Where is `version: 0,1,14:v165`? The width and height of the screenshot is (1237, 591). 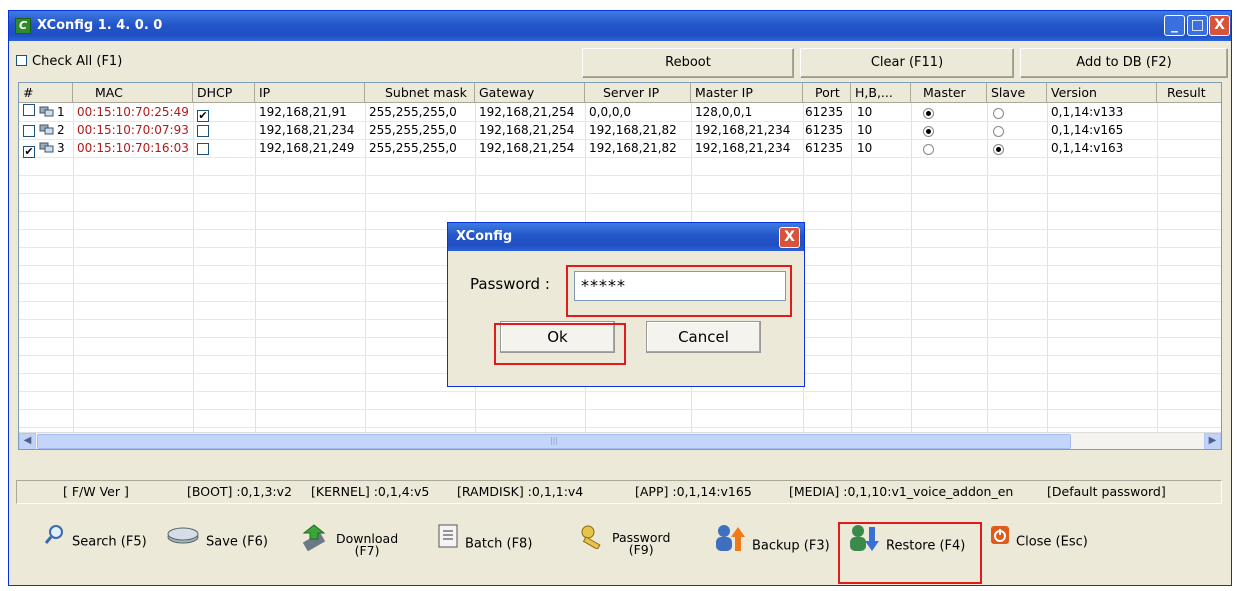
version: 0,1,14:v165 is located at coordinates (1087, 130).